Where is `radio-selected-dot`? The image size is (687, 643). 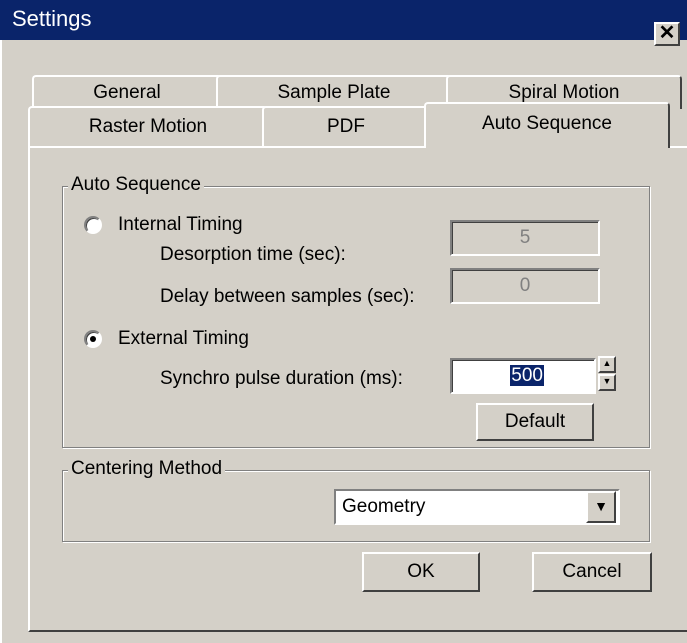
radio-selected-dot is located at coordinates (93, 339).